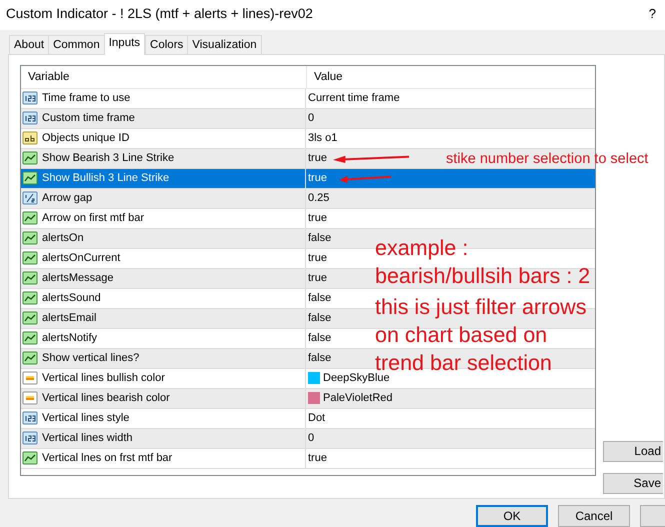 This screenshot has width=665, height=527. Describe the element at coordinates (30, 138) in the screenshot. I see `text-icon` at that location.